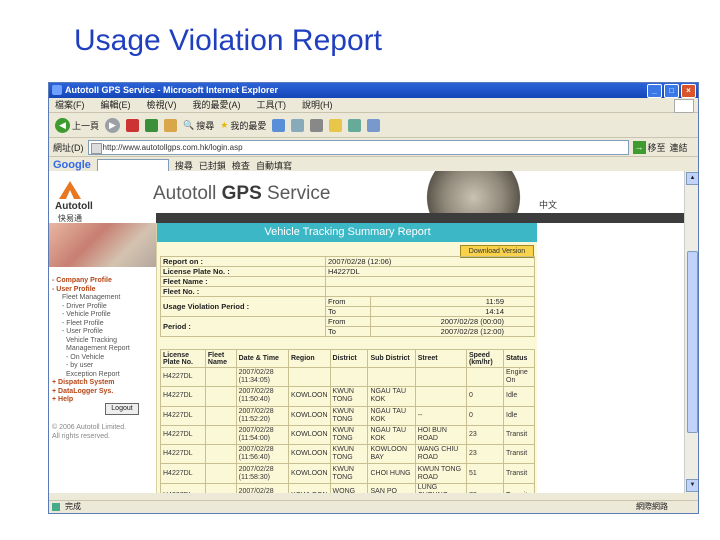 Image resolution: width=720 pixels, height=540 pixels. What do you see at coordinates (91, 297) in the screenshot?
I see `sidebar-item-fleet-management: Fleet Management` at bounding box center [91, 297].